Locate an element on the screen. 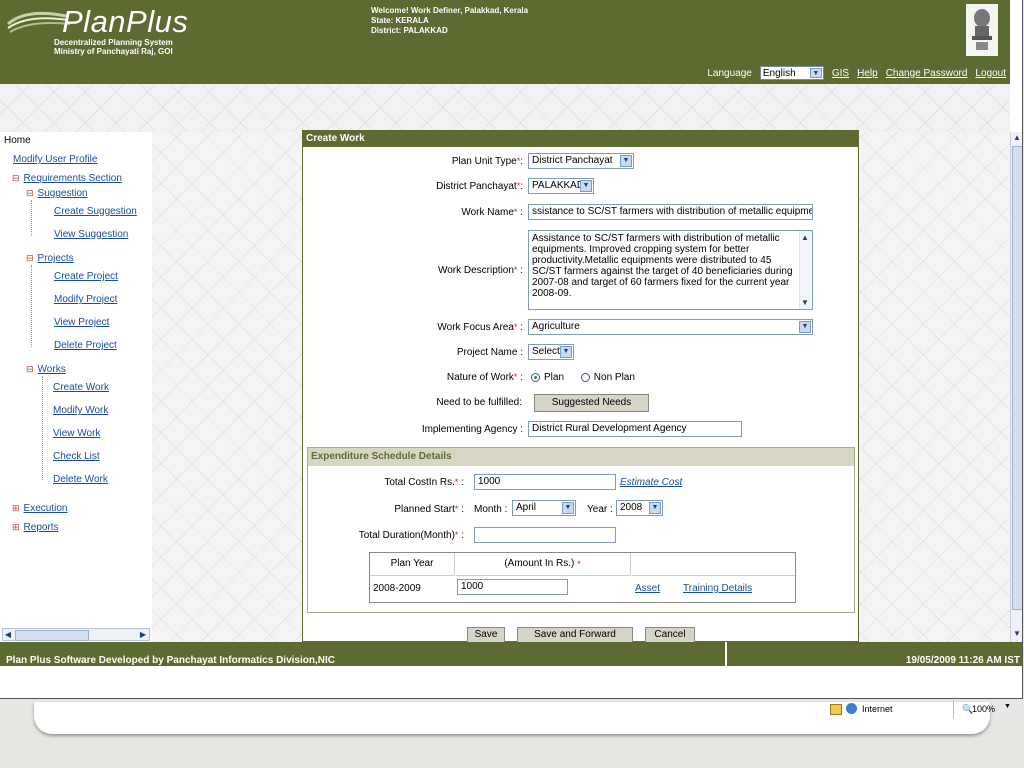  scroll-right-icon: ▶ is located at coordinates (143, 634).